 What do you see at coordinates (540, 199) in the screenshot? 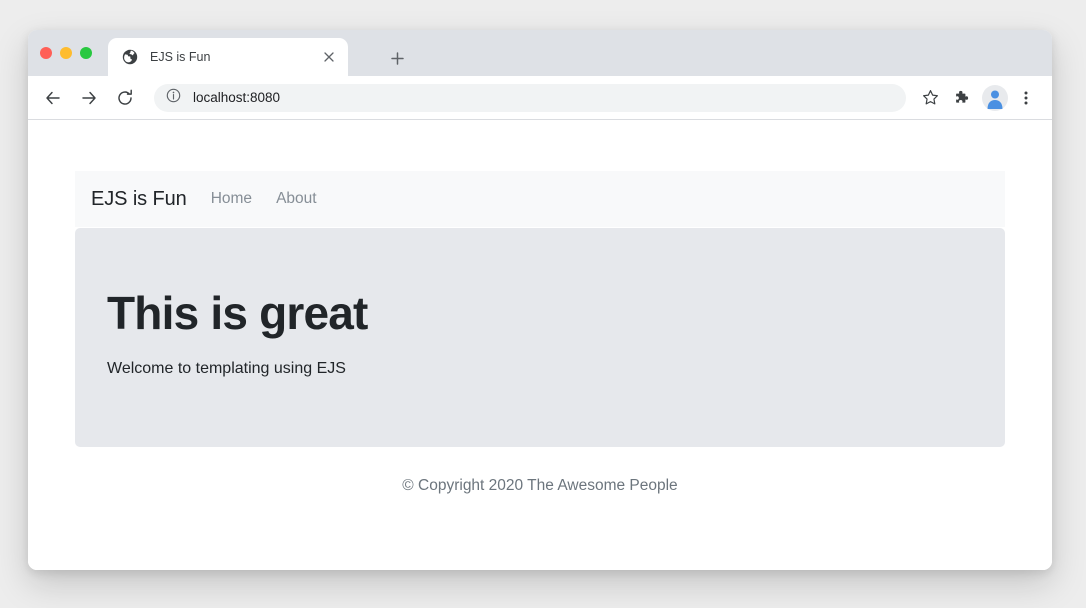
I see `site-navbar: EJS is Fun Home About` at bounding box center [540, 199].